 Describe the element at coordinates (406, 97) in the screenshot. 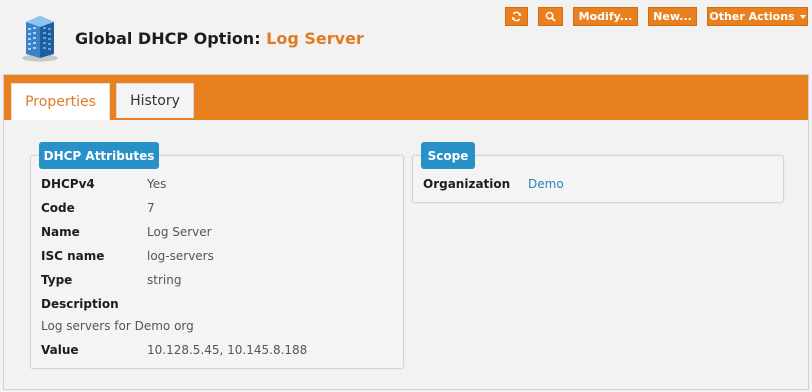

I see `tab-bar: Properties History` at that location.